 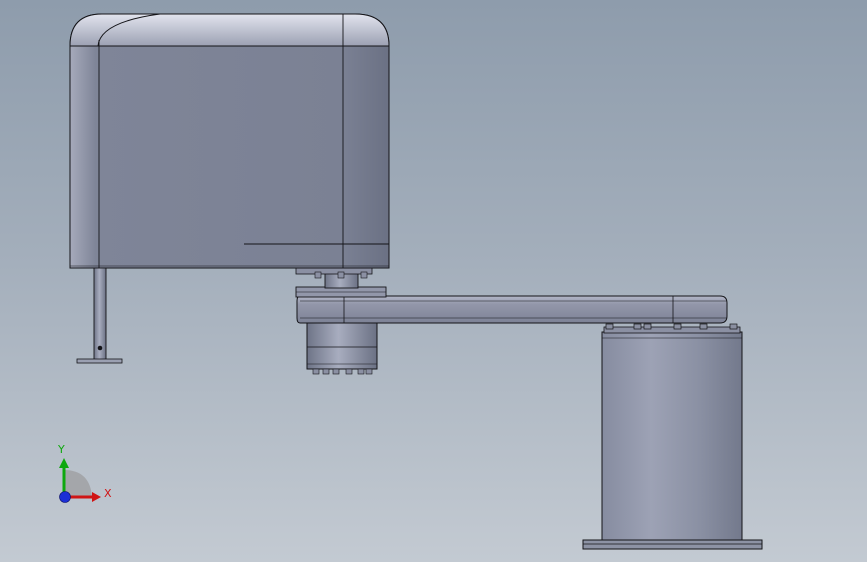 What do you see at coordinates (99, 315) in the screenshot?
I see `tool-shaft` at bounding box center [99, 315].